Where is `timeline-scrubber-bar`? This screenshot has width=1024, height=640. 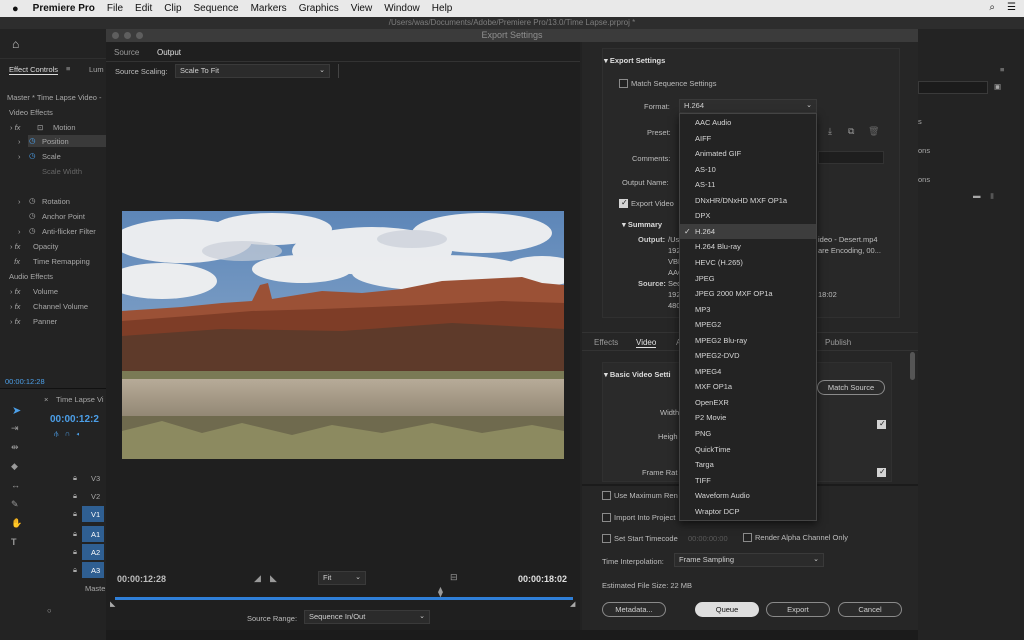 timeline-scrubber-bar is located at coordinates (344, 598).